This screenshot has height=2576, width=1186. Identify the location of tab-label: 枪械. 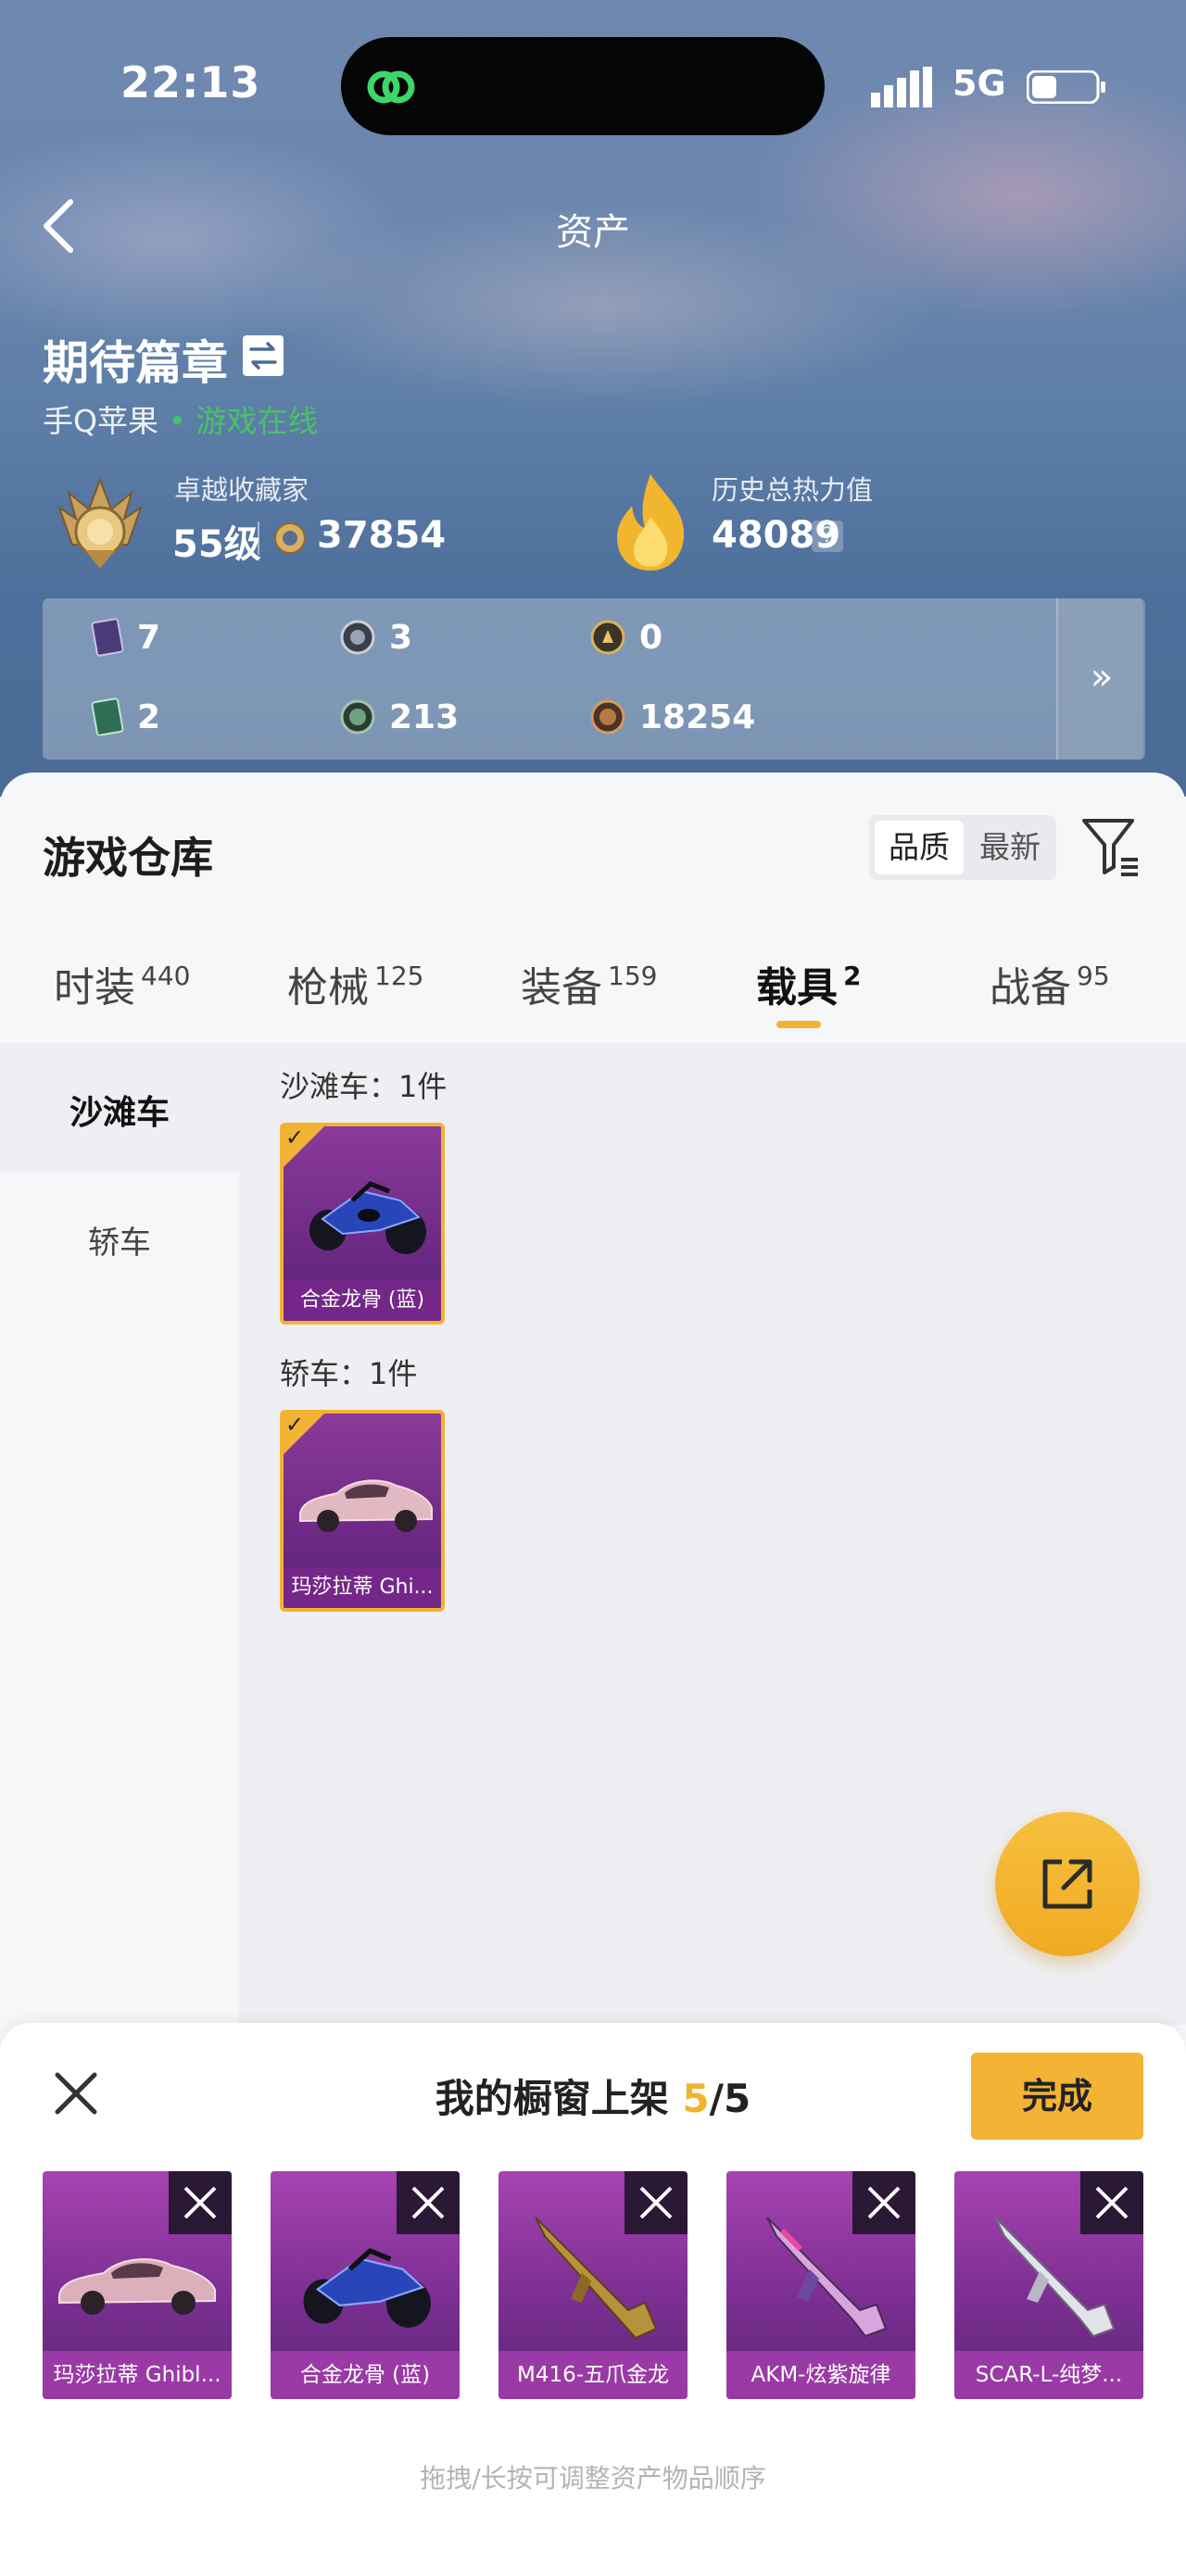
(328, 988).